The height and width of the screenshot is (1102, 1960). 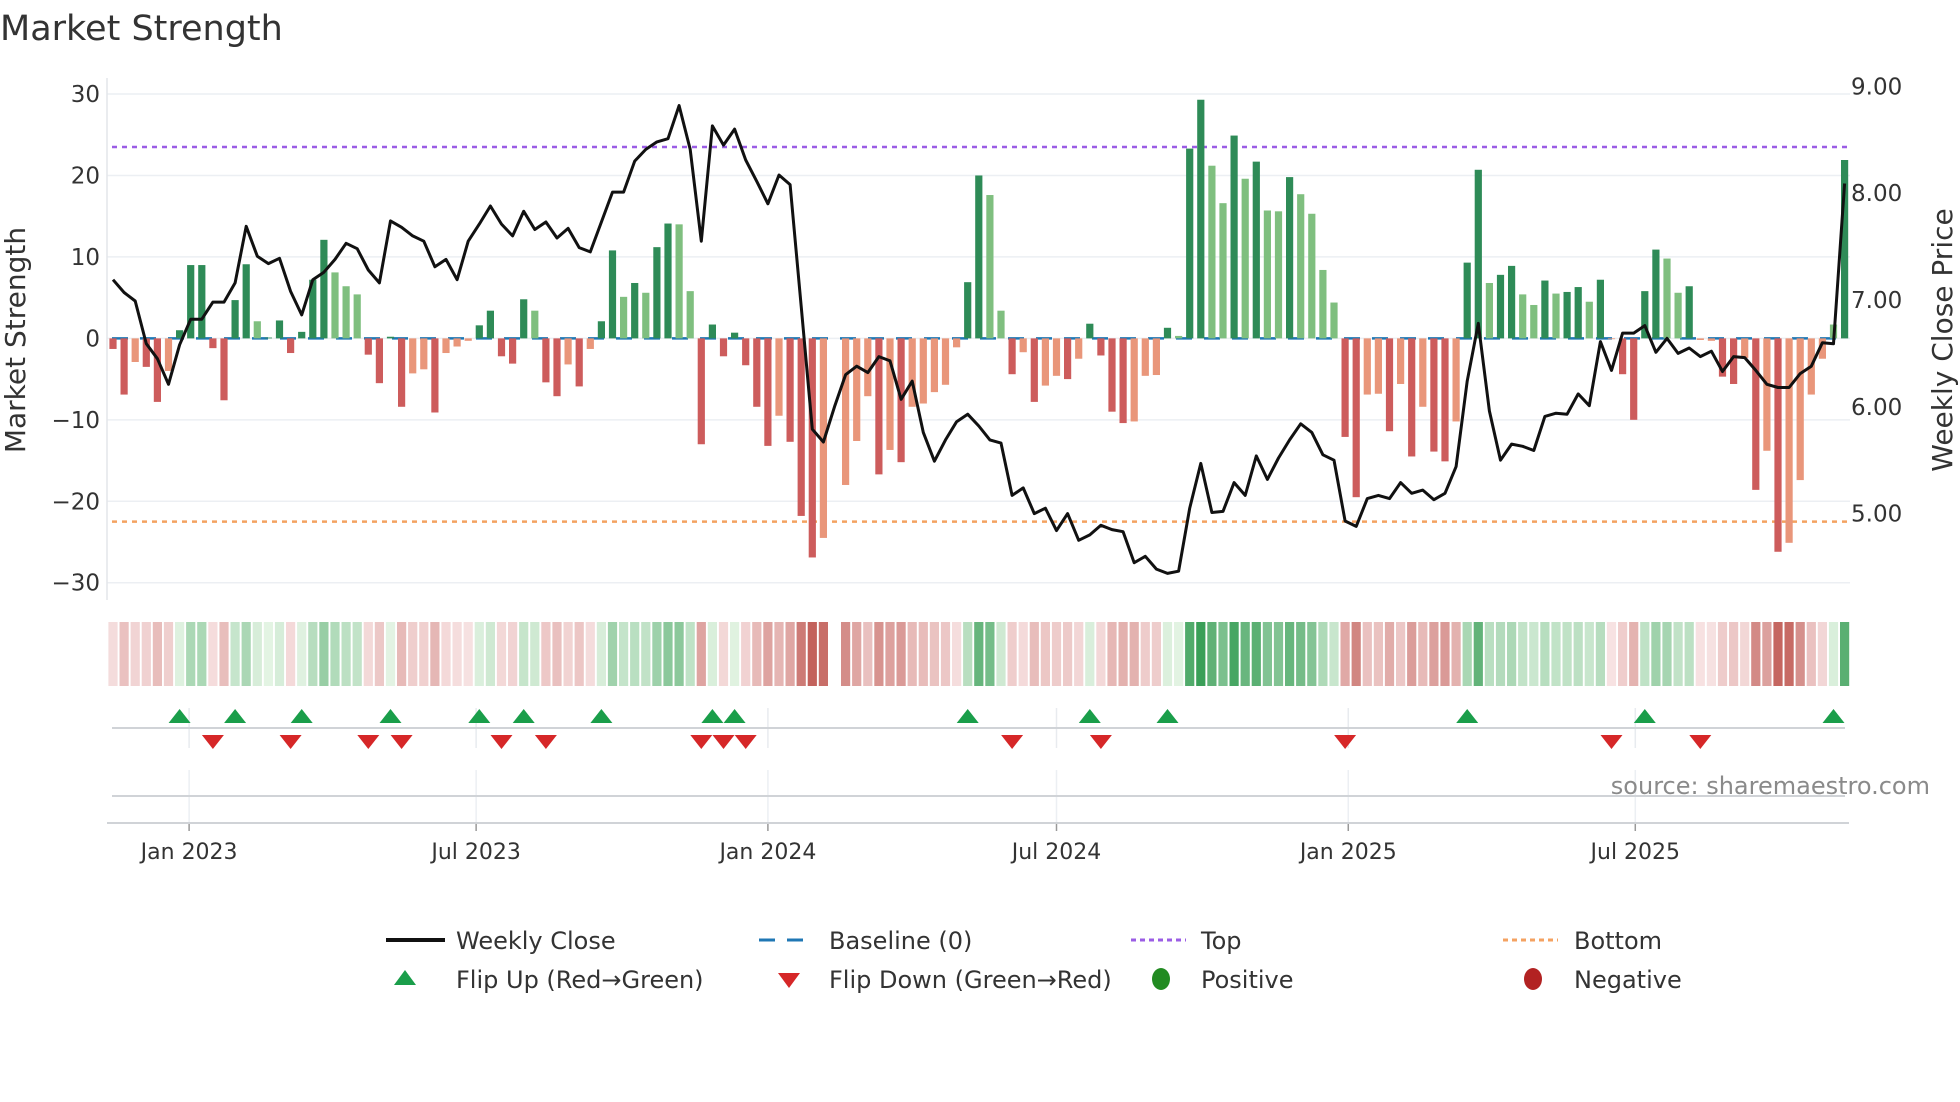 I want to click on triangle-down-icon, so click(x=789, y=980).